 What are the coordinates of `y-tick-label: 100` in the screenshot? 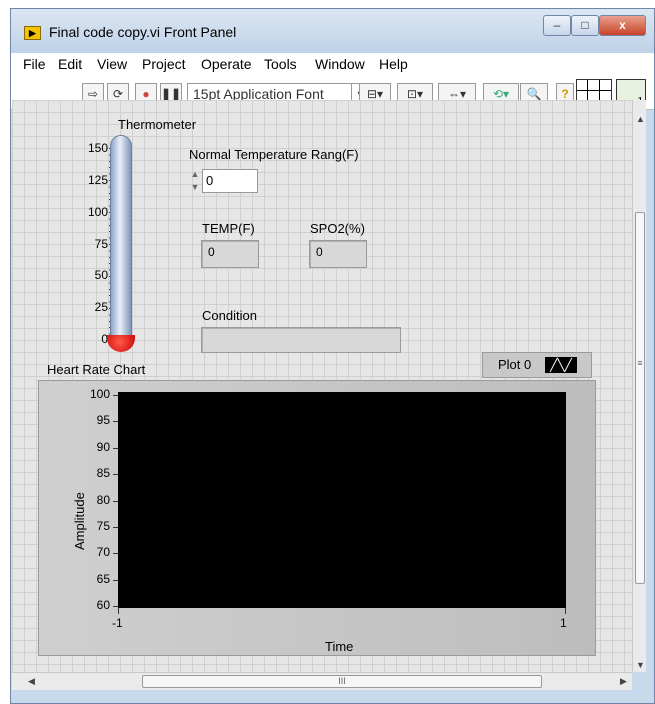 It's located at (99, 394).